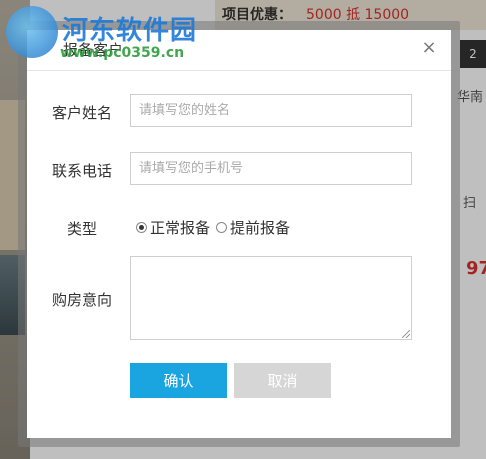 This screenshot has width=486, height=459. What do you see at coordinates (82, 229) in the screenshot?
I see `type-label: 类型` at bounding box center [82, 229].